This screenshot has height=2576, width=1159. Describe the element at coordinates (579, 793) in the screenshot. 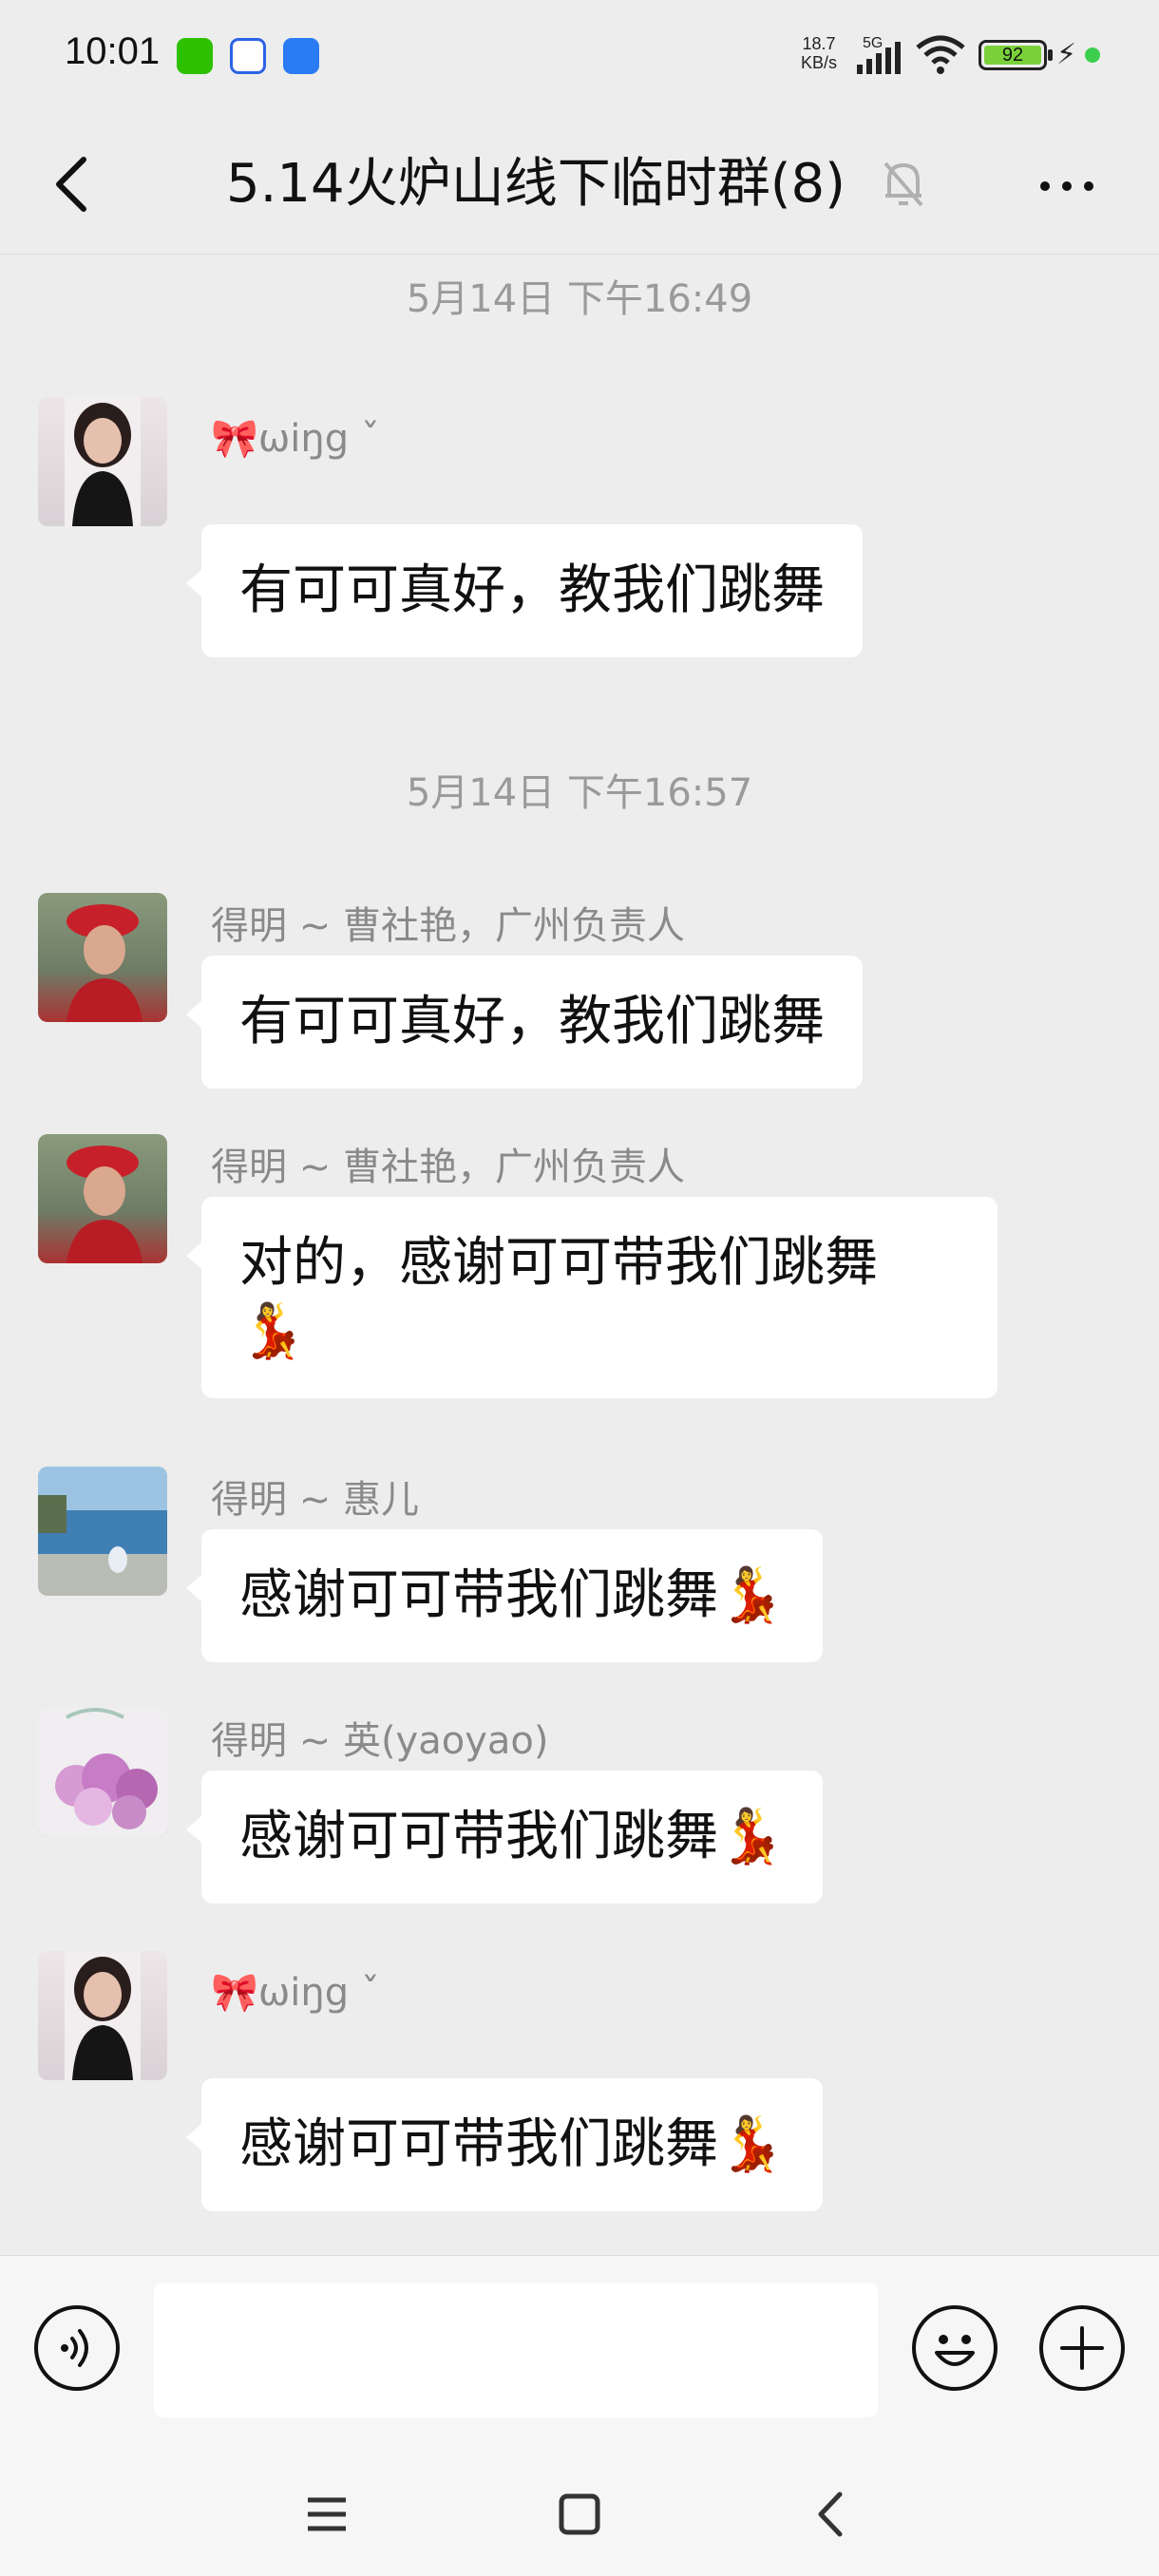

I see `timestamp: 5月14日 下午16:57` at that location.